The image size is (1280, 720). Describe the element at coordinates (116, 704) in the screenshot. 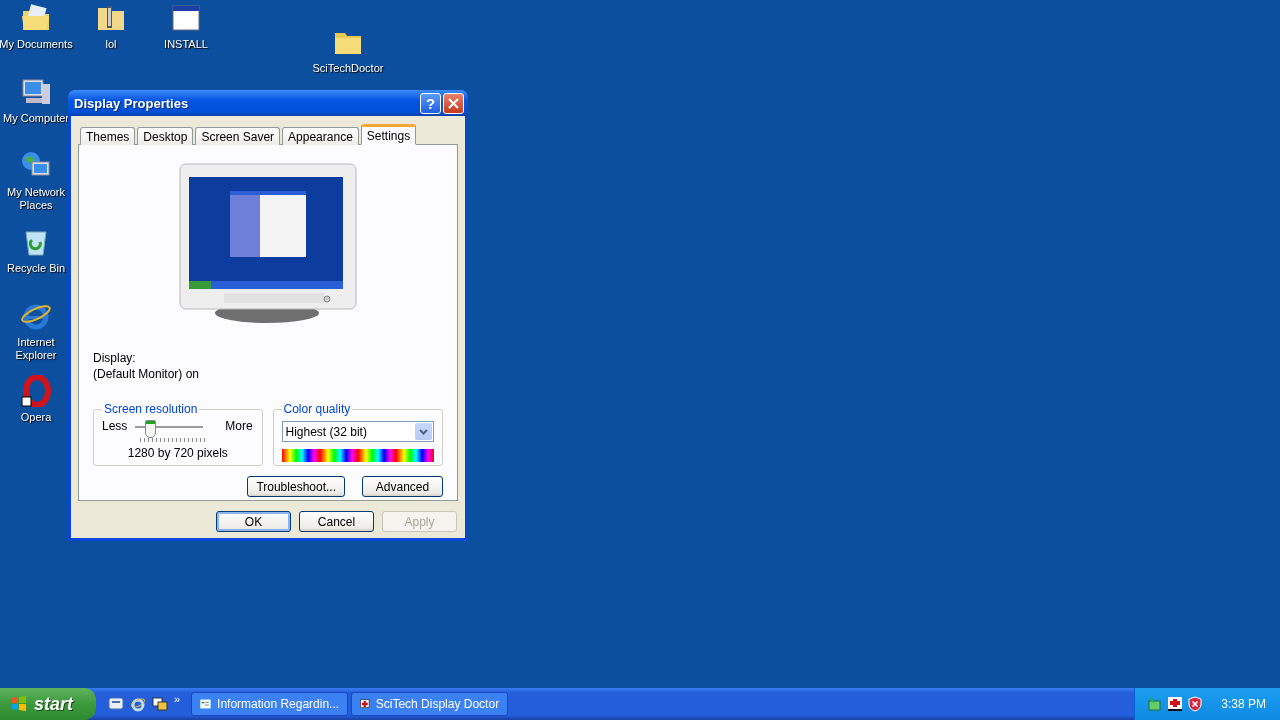

I see `show-desktop-icon` at that location.